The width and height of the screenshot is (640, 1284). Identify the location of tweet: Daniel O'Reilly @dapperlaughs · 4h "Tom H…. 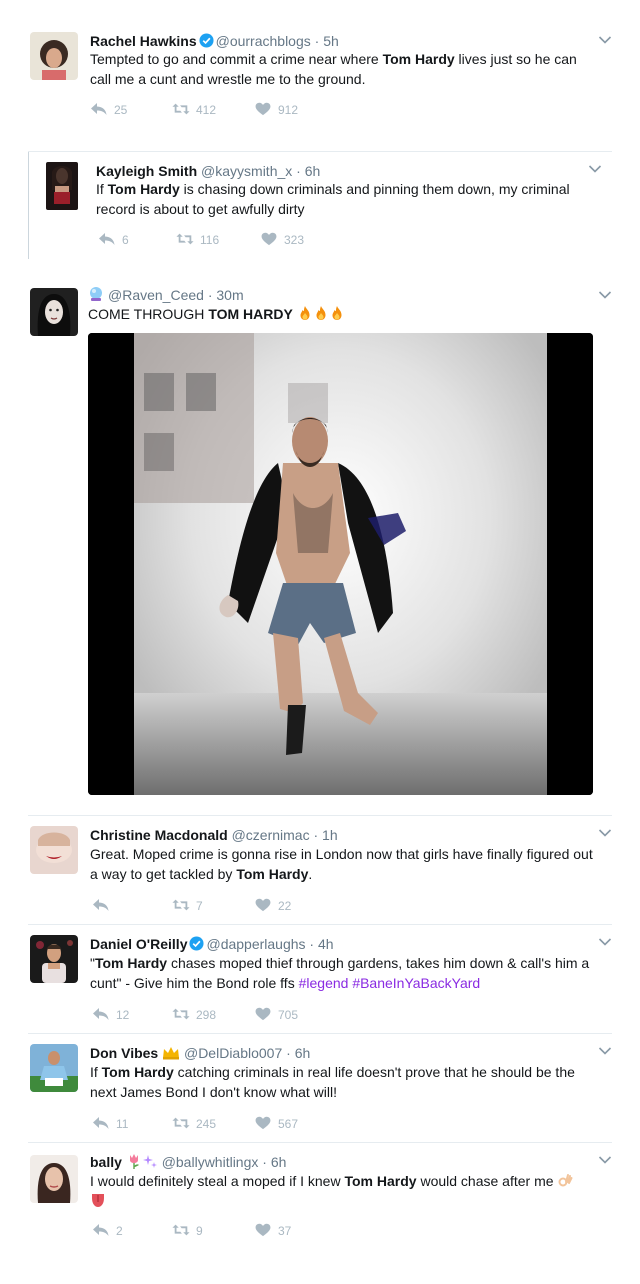
(320, 979).